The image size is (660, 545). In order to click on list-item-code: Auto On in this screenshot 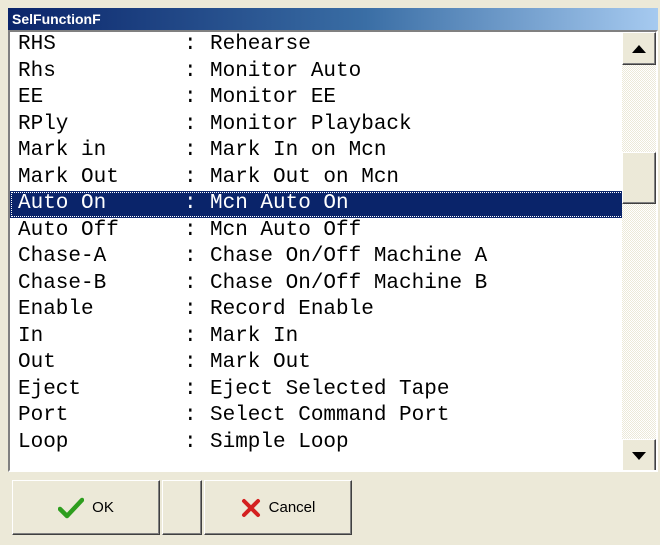, I will do `click(62, 203)`.